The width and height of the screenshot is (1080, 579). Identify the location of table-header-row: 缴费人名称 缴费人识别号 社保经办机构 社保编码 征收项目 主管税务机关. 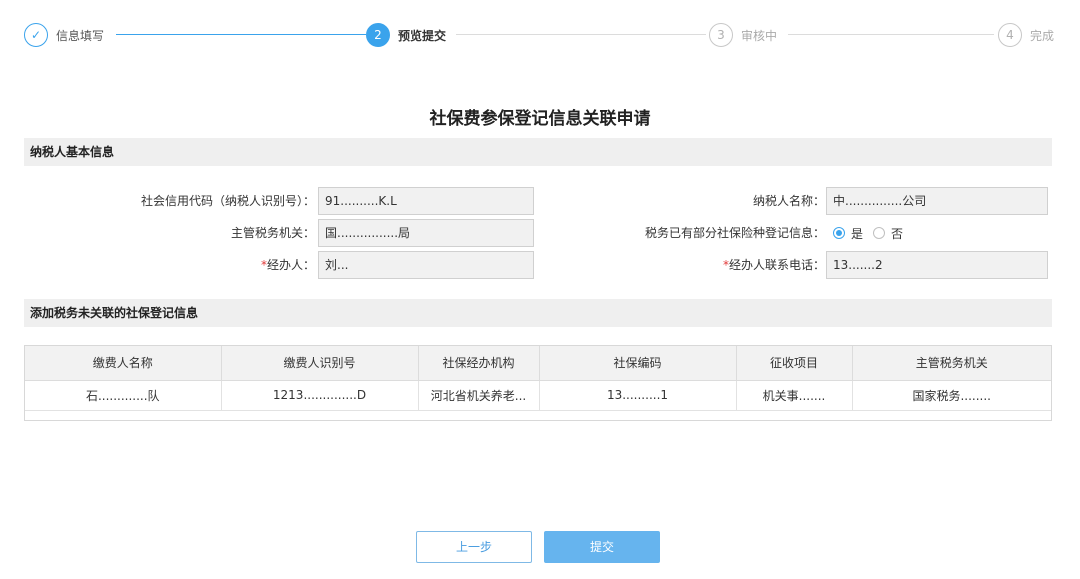
(538, 363).